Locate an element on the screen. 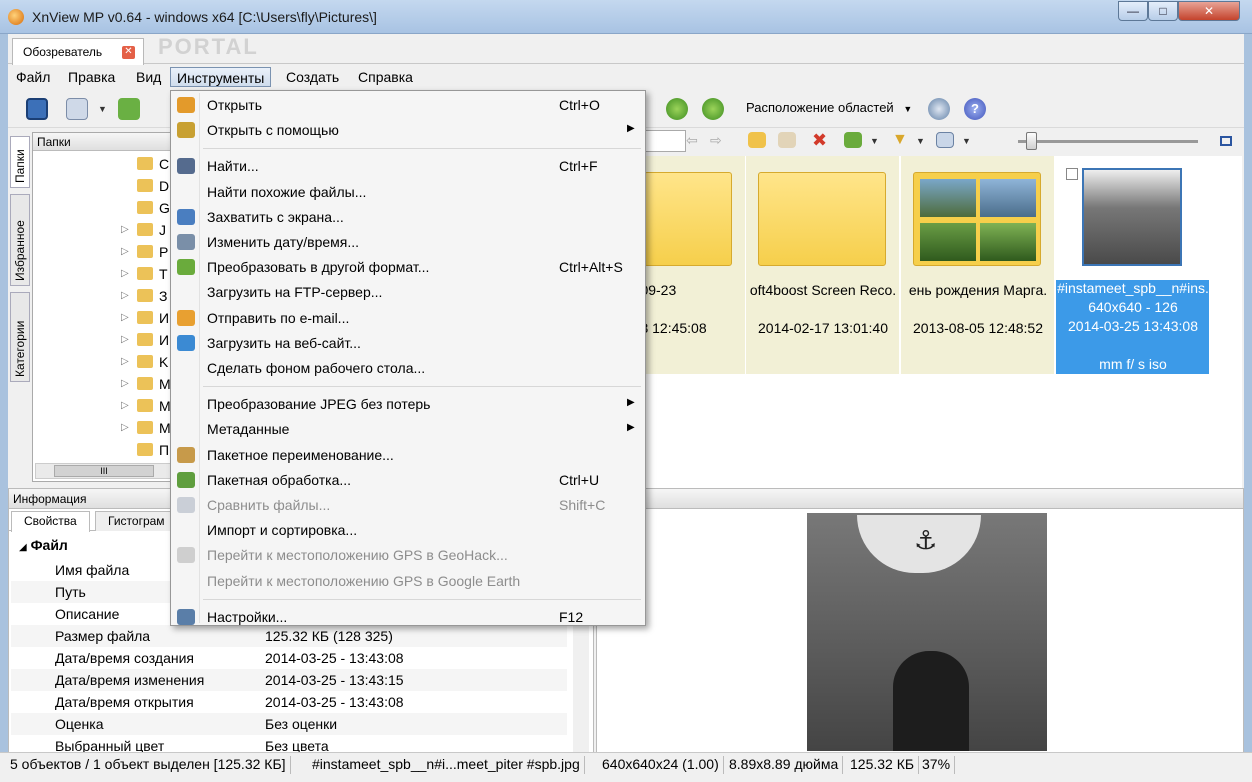  close-window-button: ✕ is located at coordinates (1209, 11).